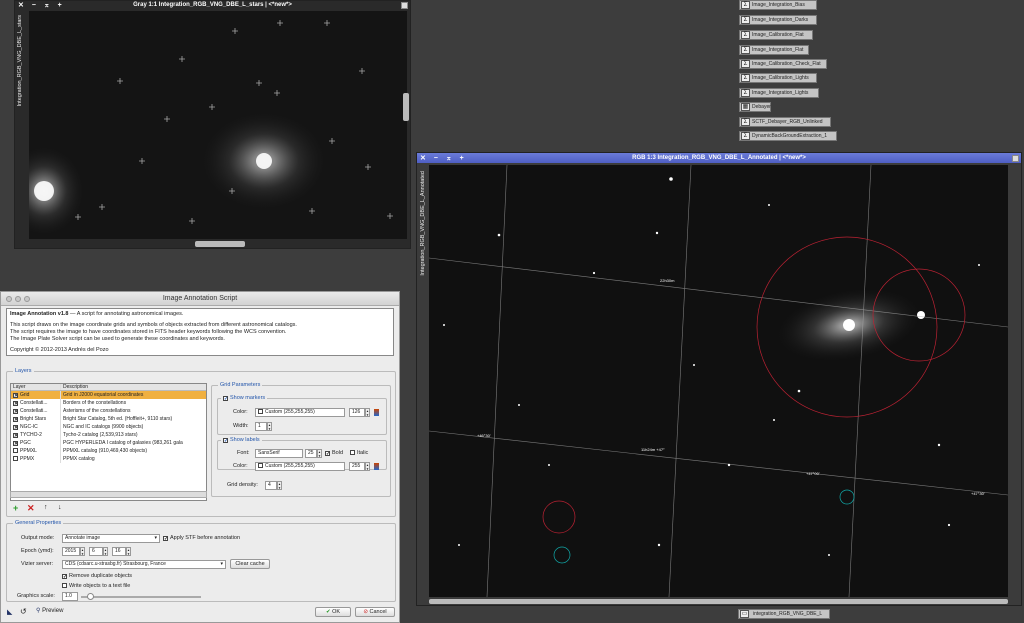 The width and height of the screenshot is (1024, 623). Describe the element at coordinates (82, 551) in the screenshot. I see `epoch-year-stepper: ▲ ▼` at that location.